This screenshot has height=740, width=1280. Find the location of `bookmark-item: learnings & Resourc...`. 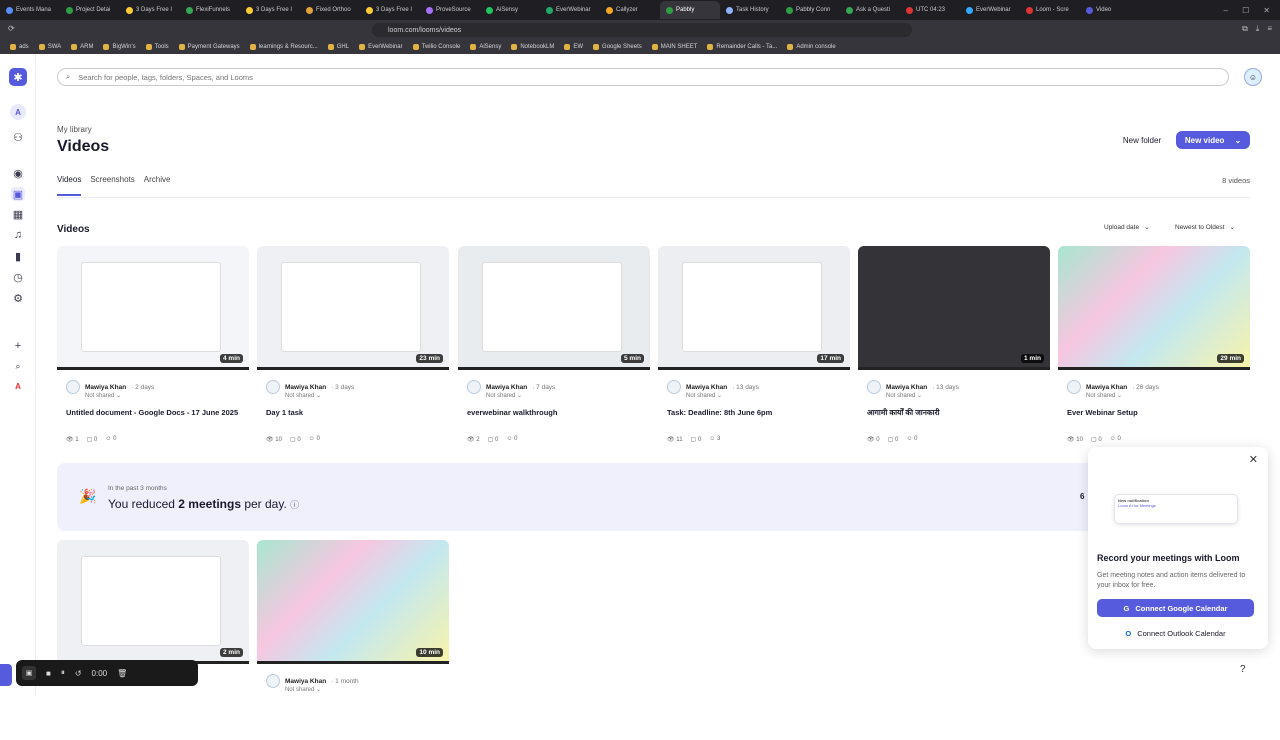

bookmark-item: learnings & Resourc... is located at coordinates (283, 47).